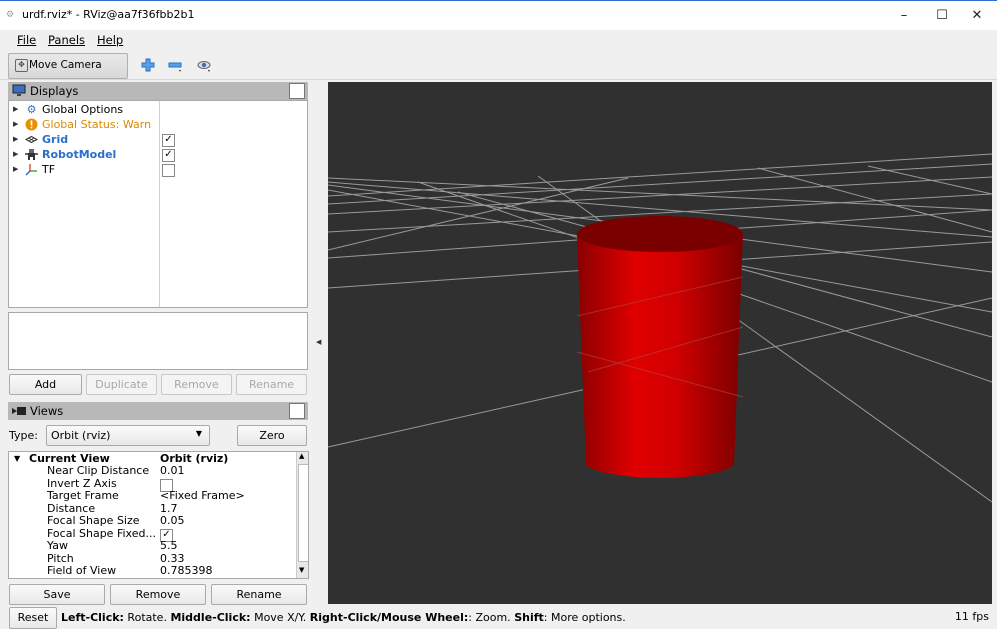 This screenshot has height=629, width=997. I want to click on remove-display-button: Remove, so click(196, 384).